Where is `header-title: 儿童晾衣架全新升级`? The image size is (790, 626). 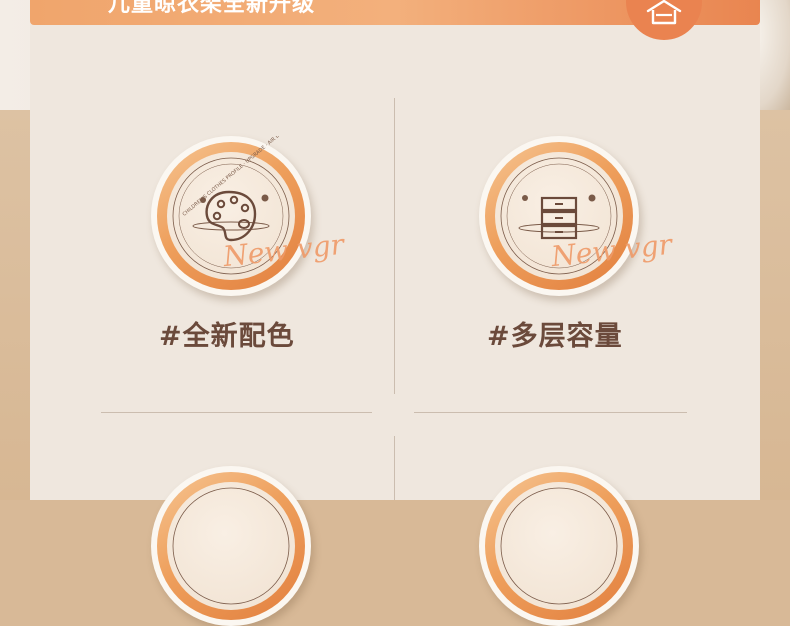 header-title: 儿童晾衣架全新升级 is located at coordinates (212, 8).